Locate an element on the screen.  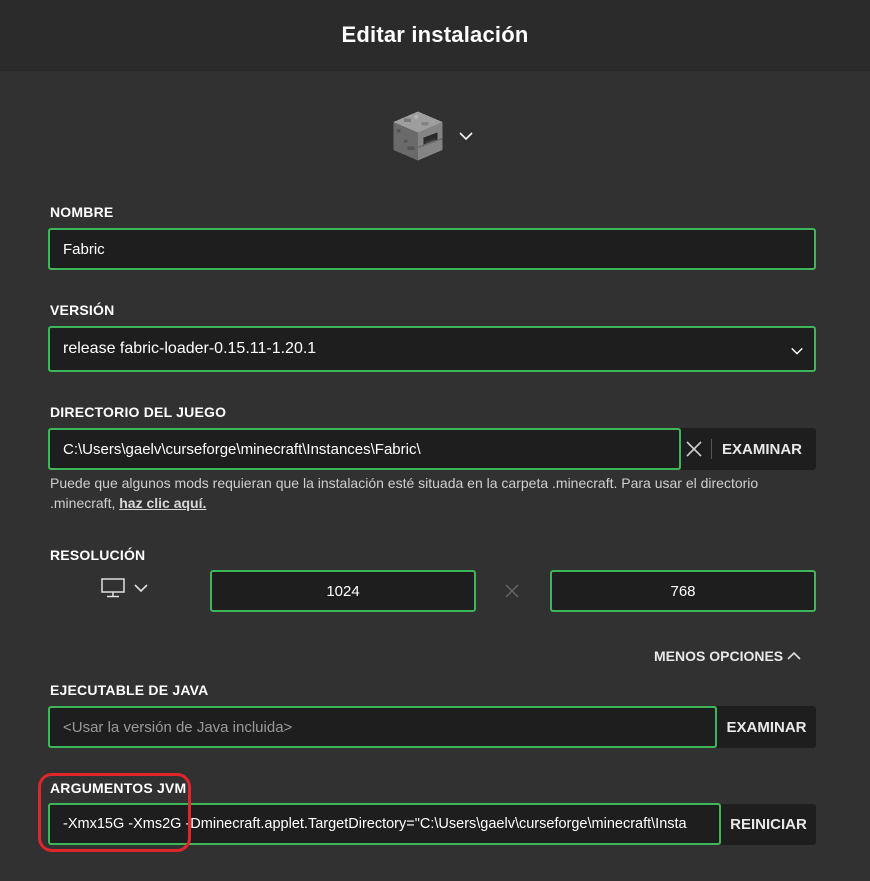
version-select: release fabric-loader-0.15.11-1.20.1 is located at coordinates (432, 349).